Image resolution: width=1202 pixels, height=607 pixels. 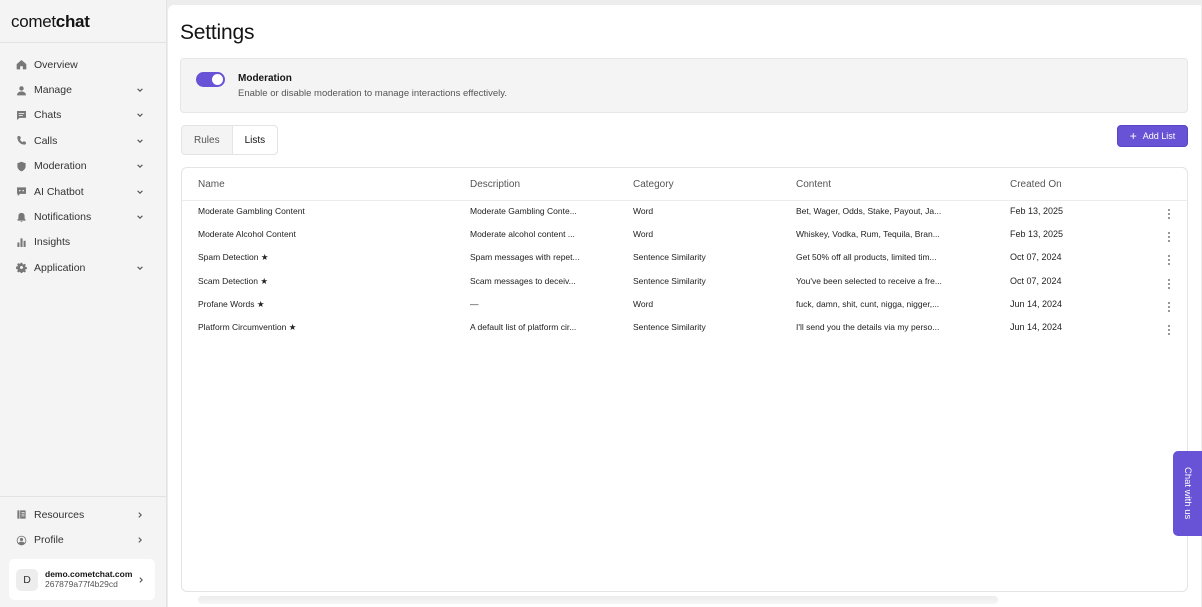 I want to click on bell-icon, so click(x=21, y=217).